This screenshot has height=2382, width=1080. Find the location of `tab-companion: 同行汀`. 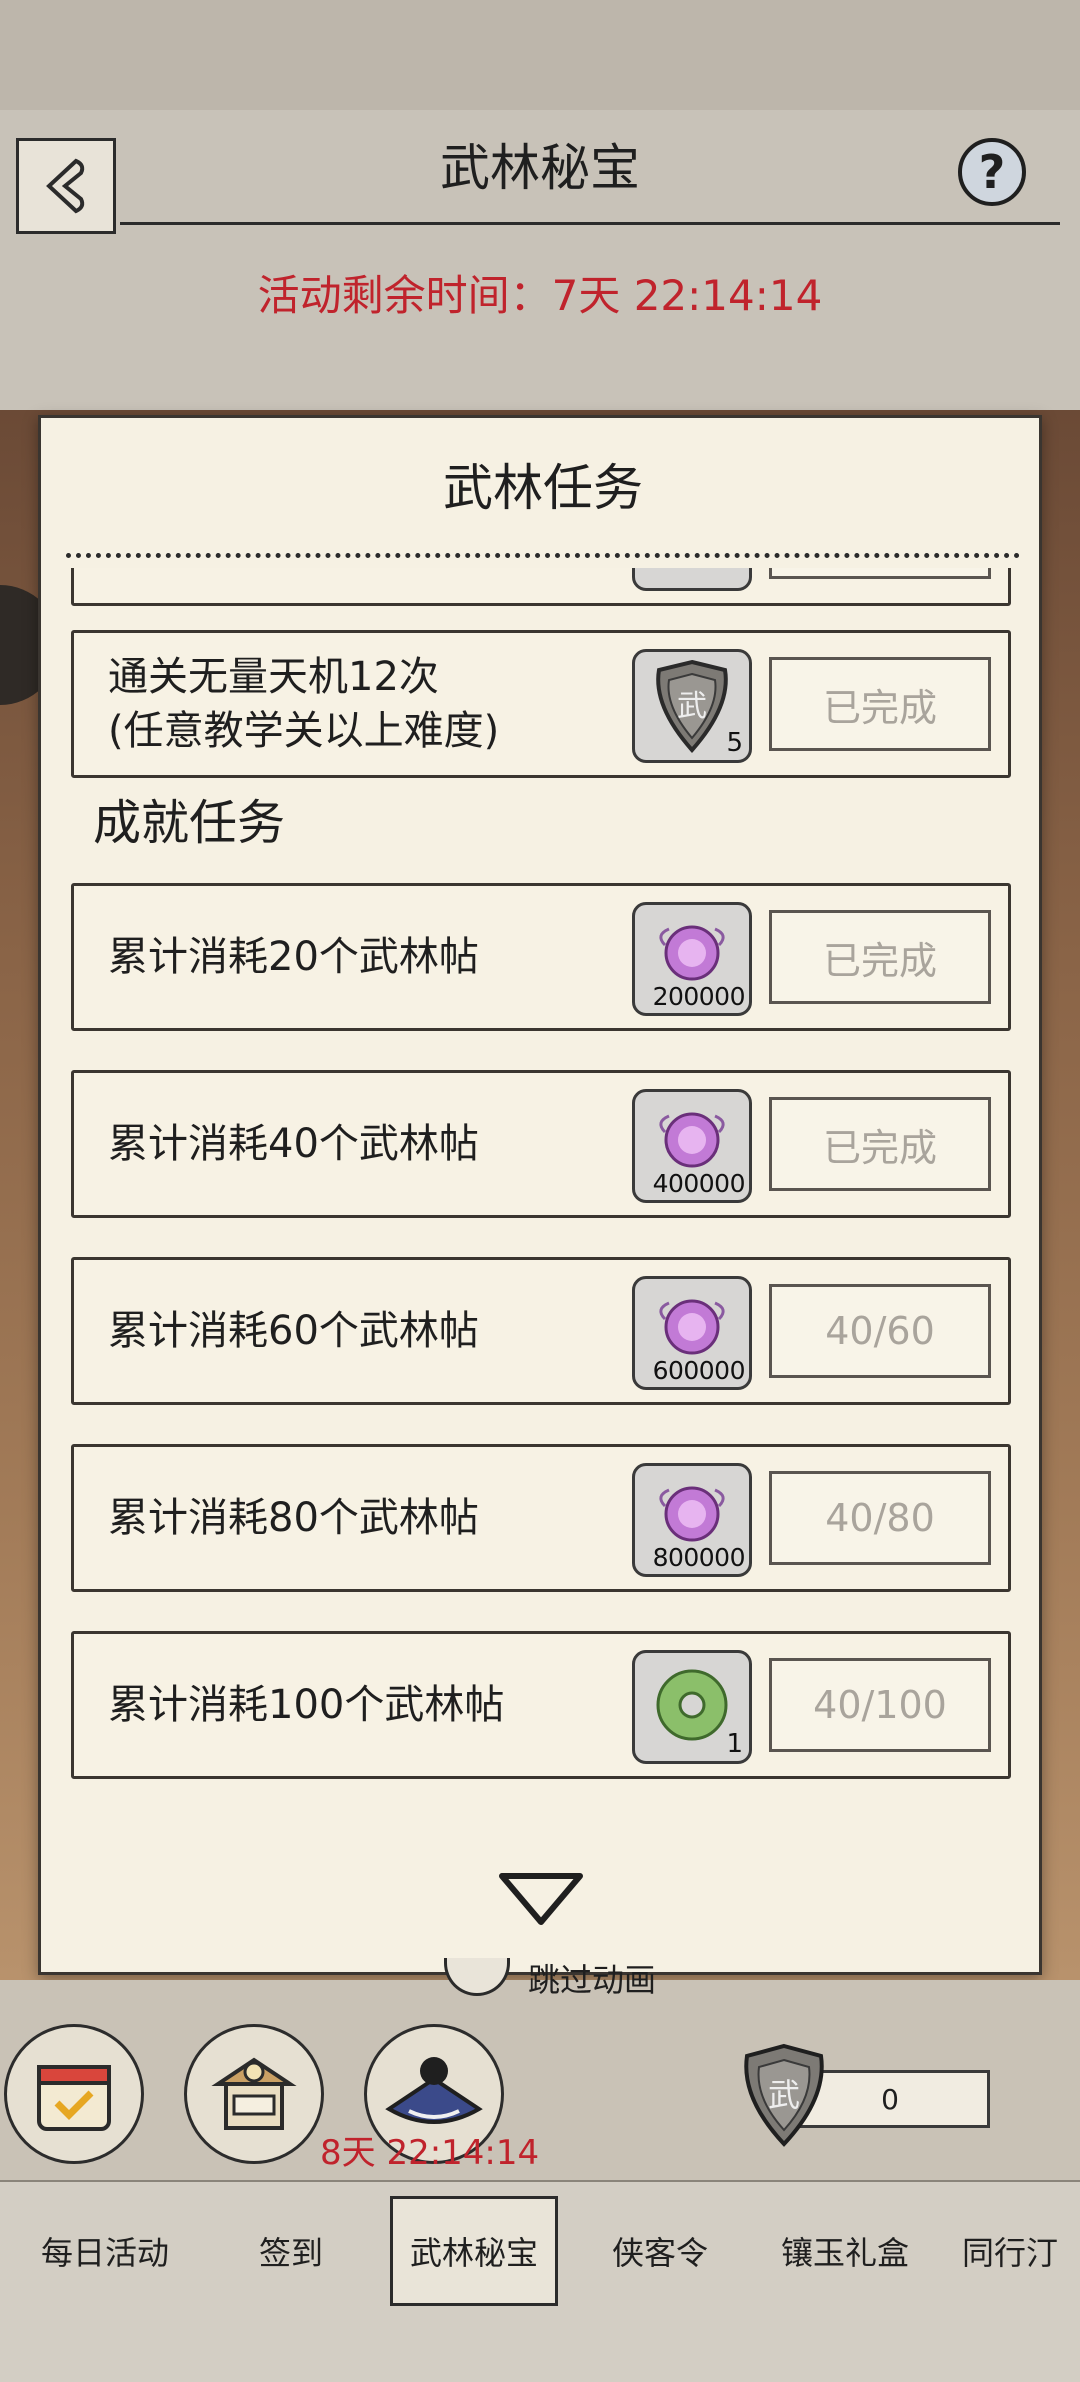

tab-companion: 同行汀 is located at coordinates (1010, 2251).